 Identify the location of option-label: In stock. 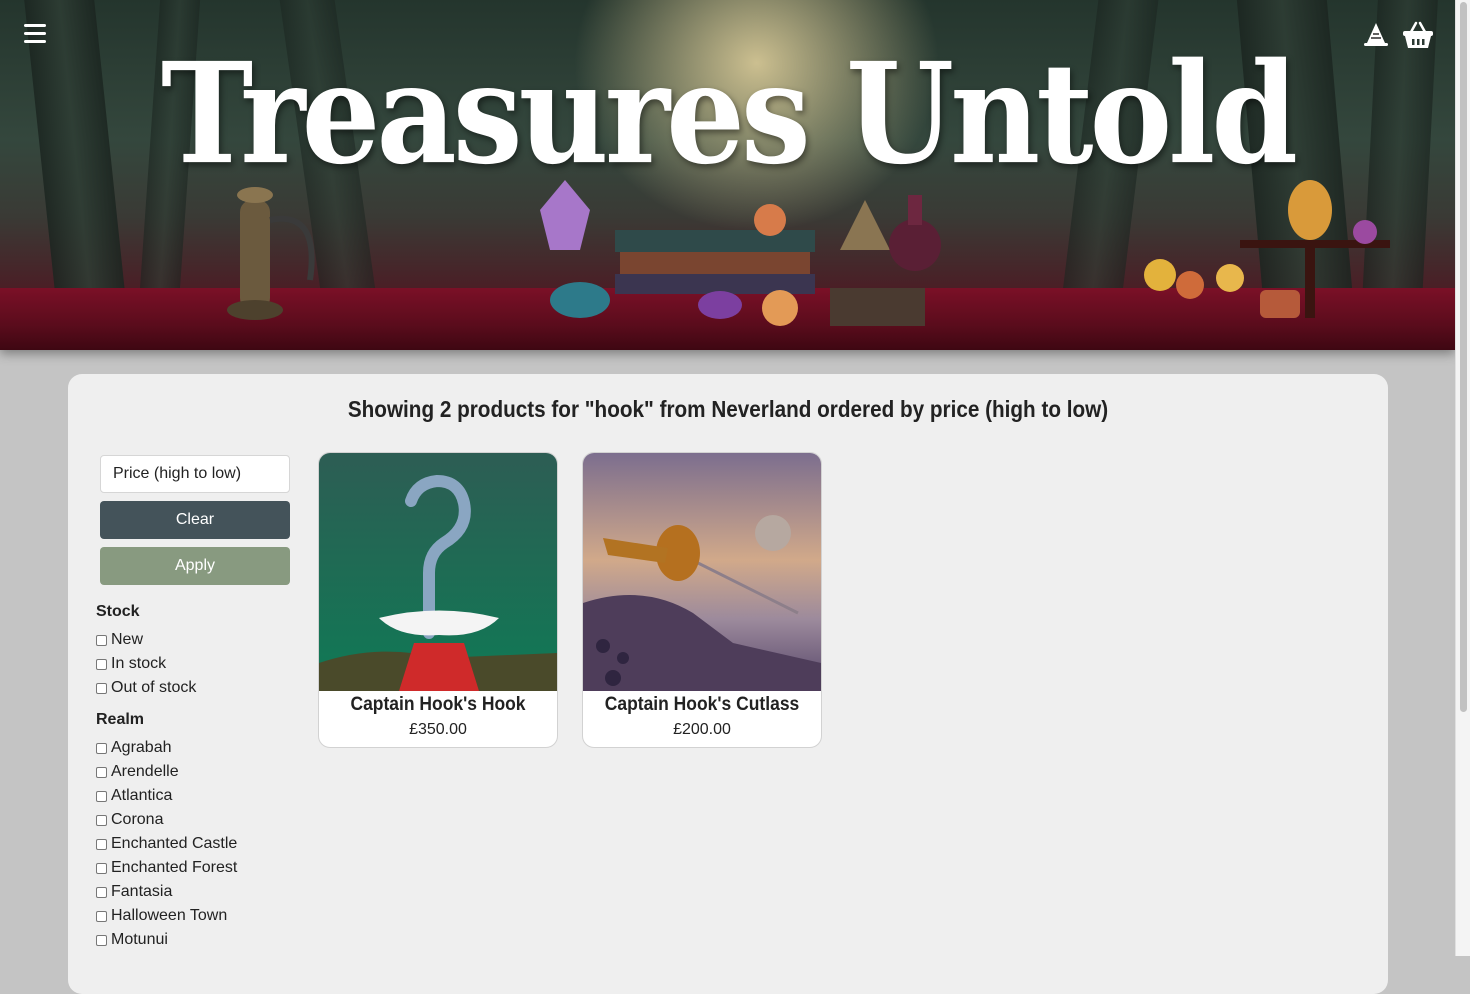
(139, 663).